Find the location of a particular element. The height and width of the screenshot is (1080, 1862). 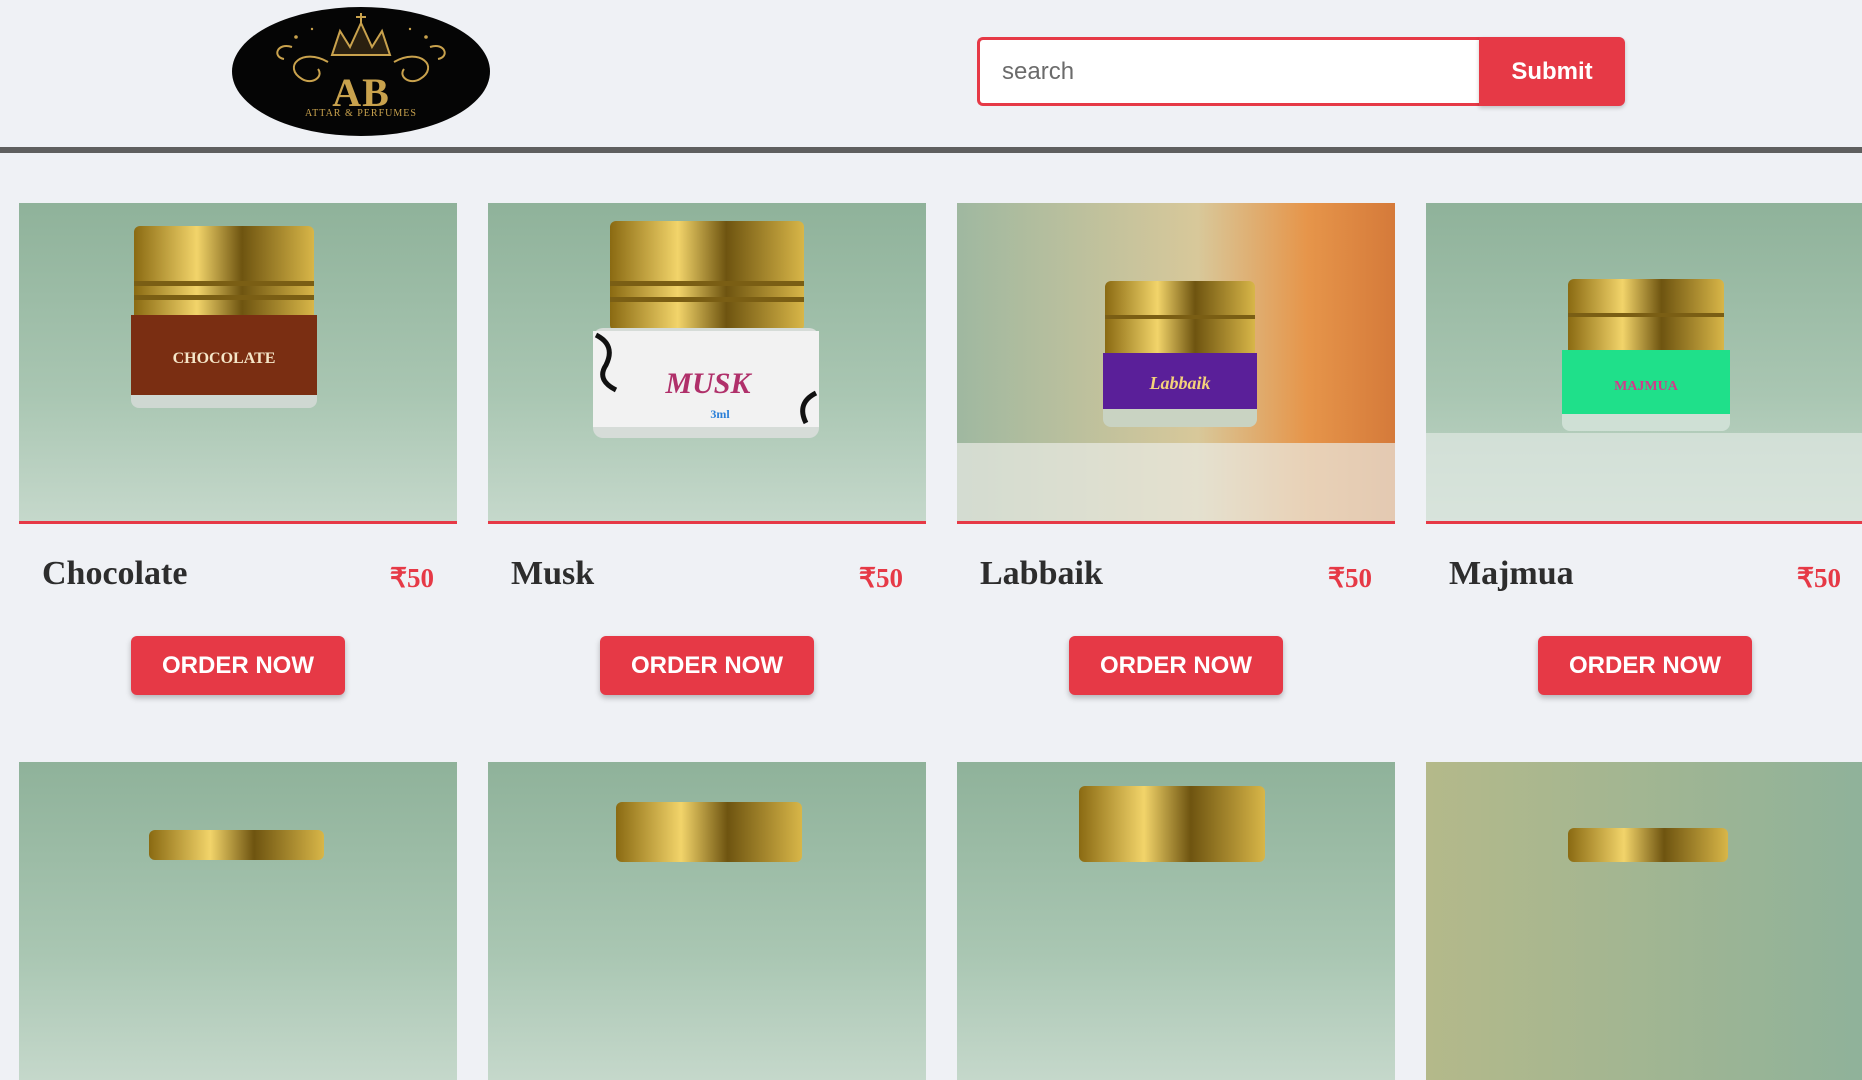

product-name: Labbaik is located at coordinates (1041, 573).